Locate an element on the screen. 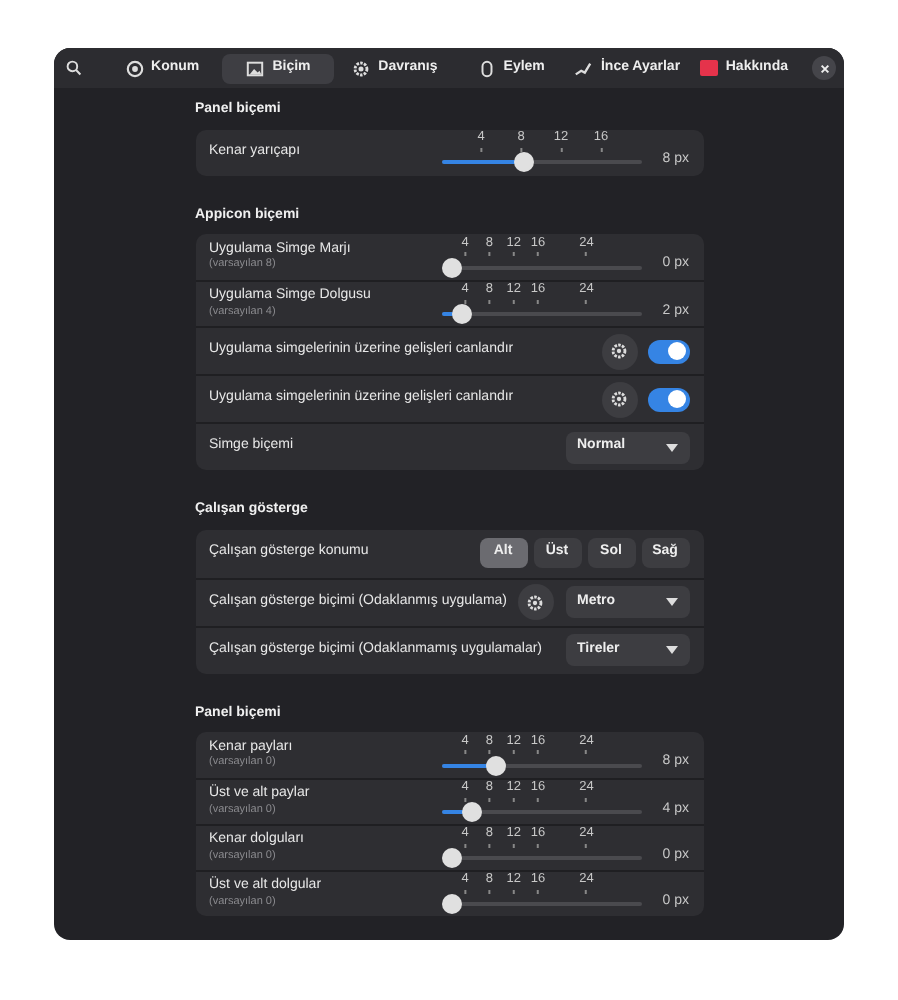 This screenshot has height=1000, width=898. target-icon is located at coordinates (134, 68).